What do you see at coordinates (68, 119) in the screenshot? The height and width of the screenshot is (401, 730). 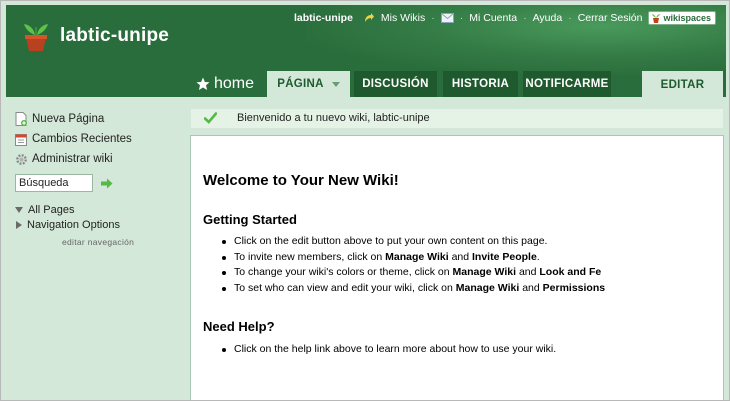 I see `sidebar-item-label: Nueva Página` at bounding box center [68, 119].